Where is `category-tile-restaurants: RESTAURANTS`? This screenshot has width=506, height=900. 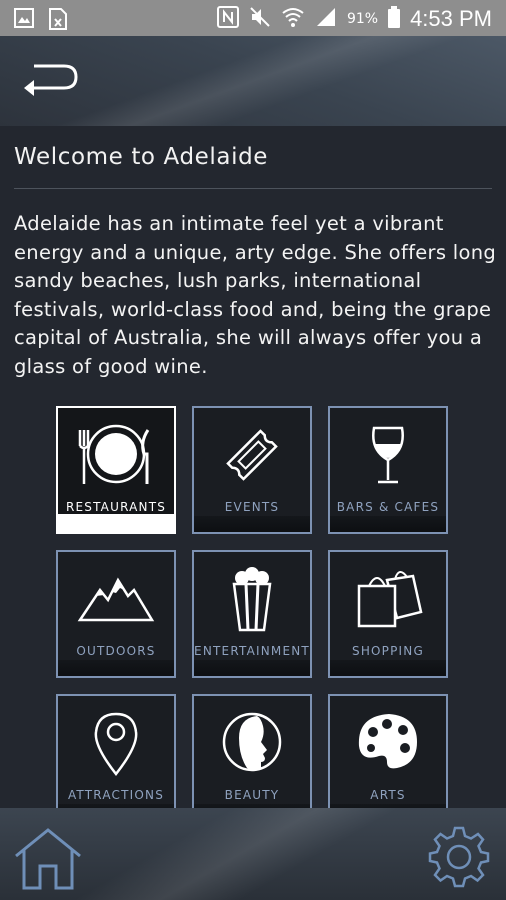 category-tile-restaurants: RESTAURANTS is located at coordinates (116, 470).